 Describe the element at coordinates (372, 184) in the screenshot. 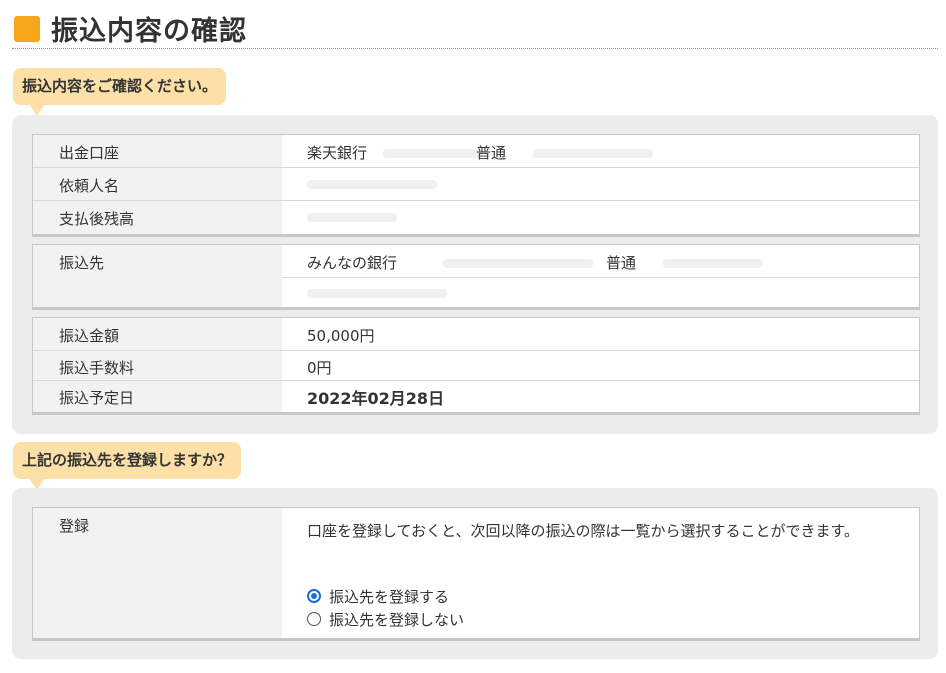

I see `masked-requester-name` at that location.